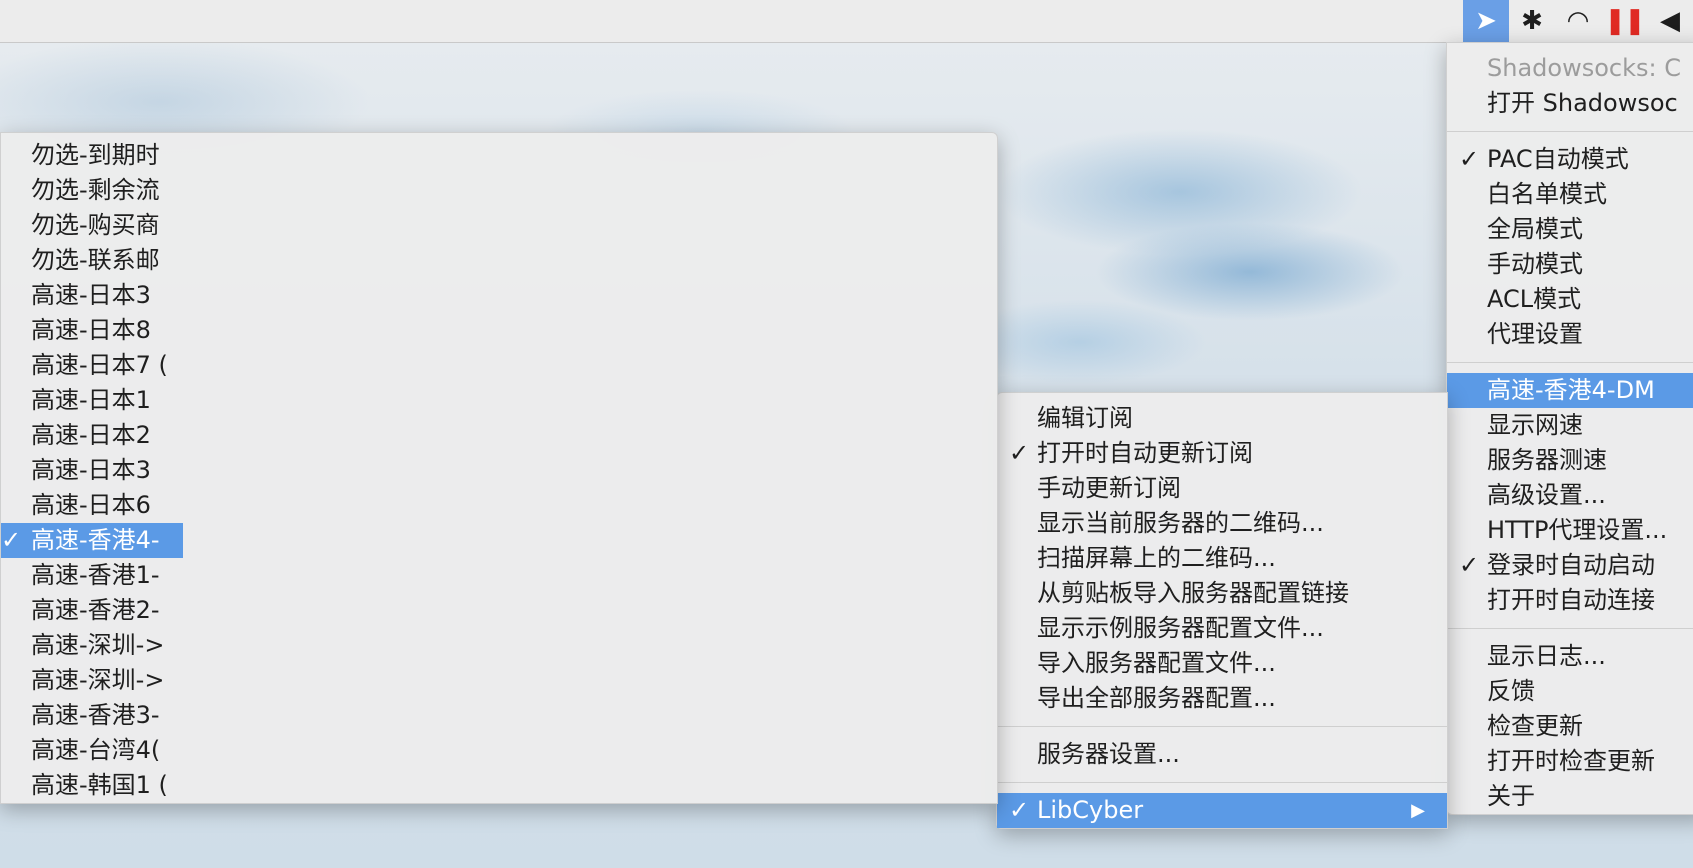  Describe the element at coordinates (91, 505) in the screenshot. I see `server-item-label: 高速-日本6` at that location.